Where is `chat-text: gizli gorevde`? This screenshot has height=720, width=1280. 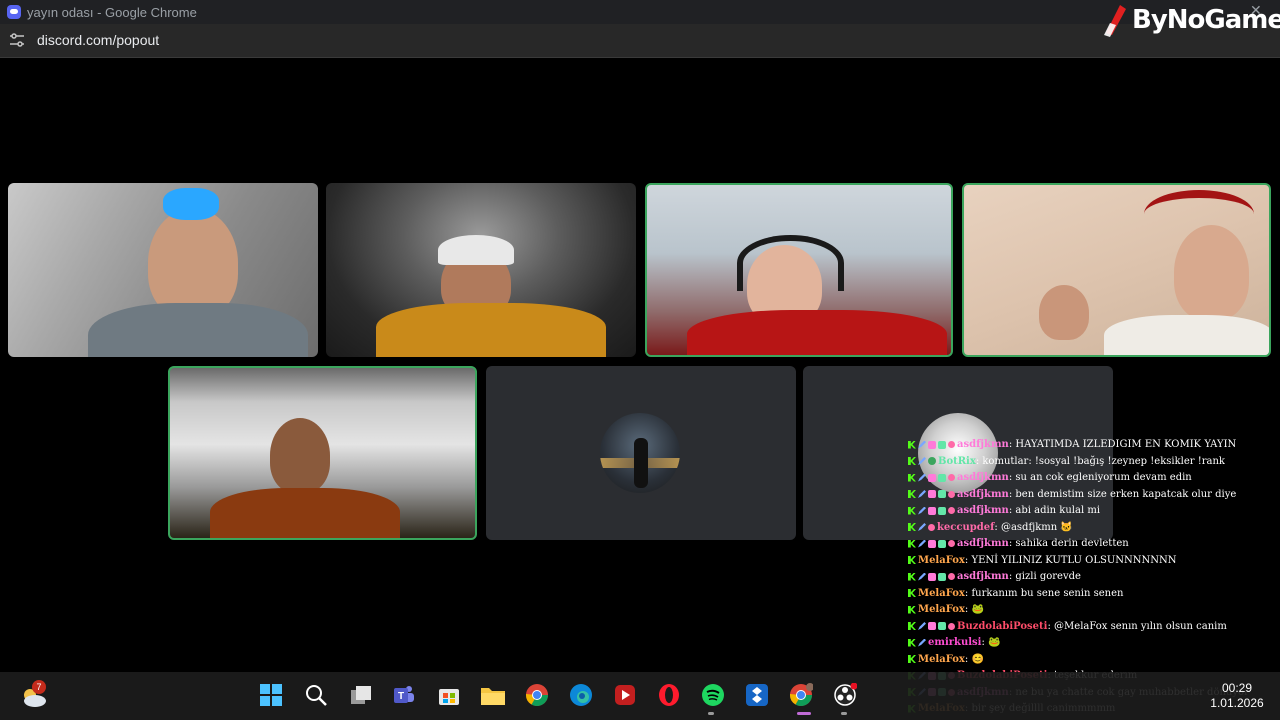 chat-text: gizli gorevde is located at coordinates (1048, 576).